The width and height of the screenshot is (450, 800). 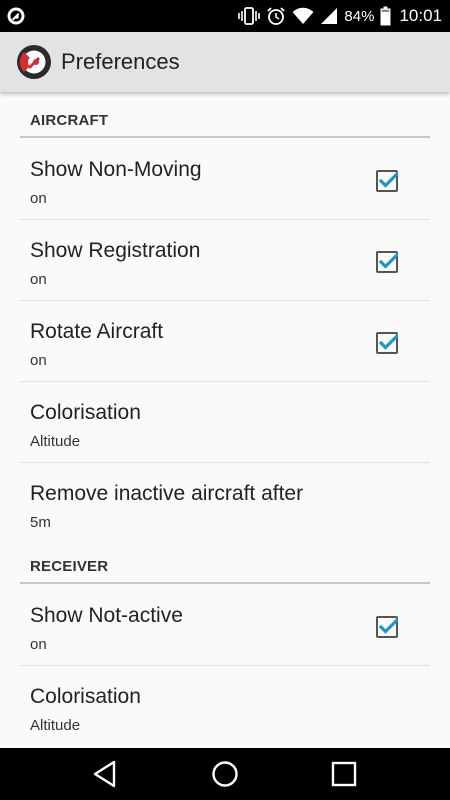 What do you see at coordinates (34, 62) in the screenshot?
I see `app-logo-icon` at bounding box center [34, 62].